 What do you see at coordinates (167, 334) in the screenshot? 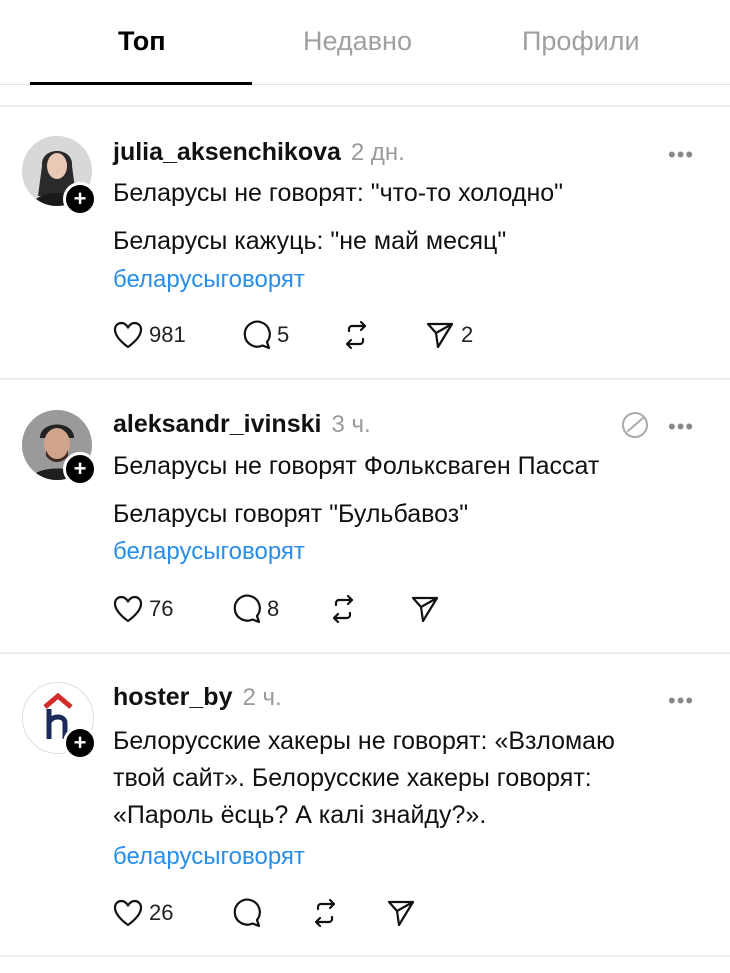
I see `like-count: 981` at bounding box center [167, 334].